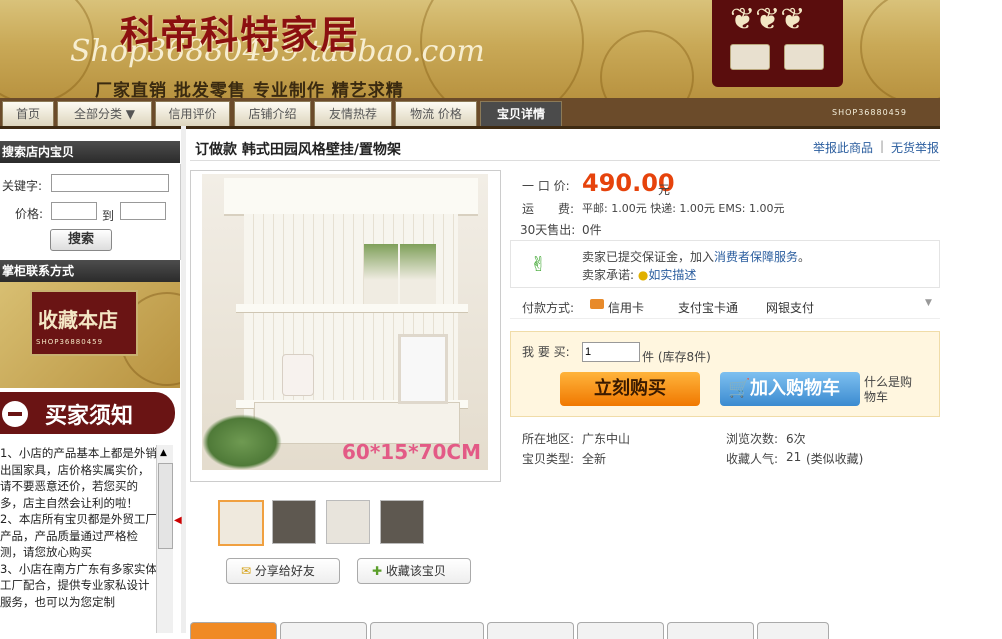 Image resolution: width=1002 pixels, height=639 pixels. I want to click on scroll-up-icon: ▲, so click(163, 453).